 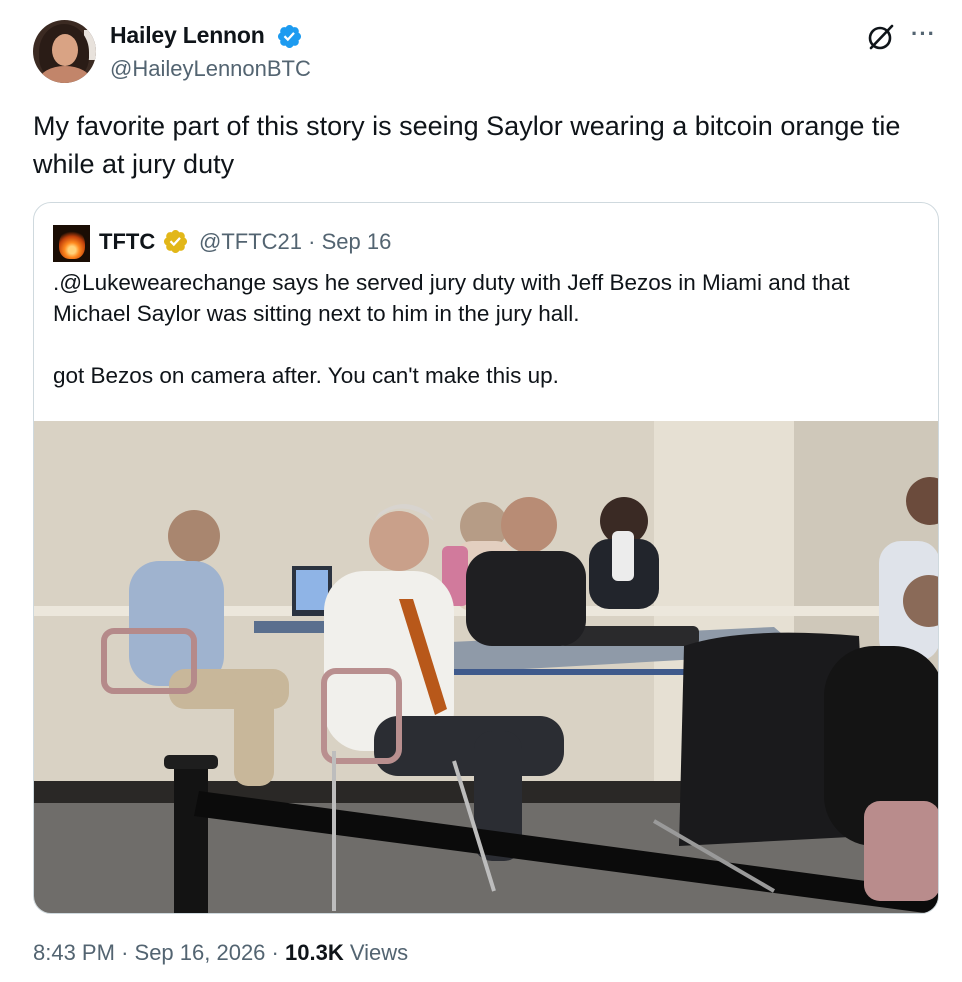 I want to click on verified-badge-icon, so click(x=289, y=36).